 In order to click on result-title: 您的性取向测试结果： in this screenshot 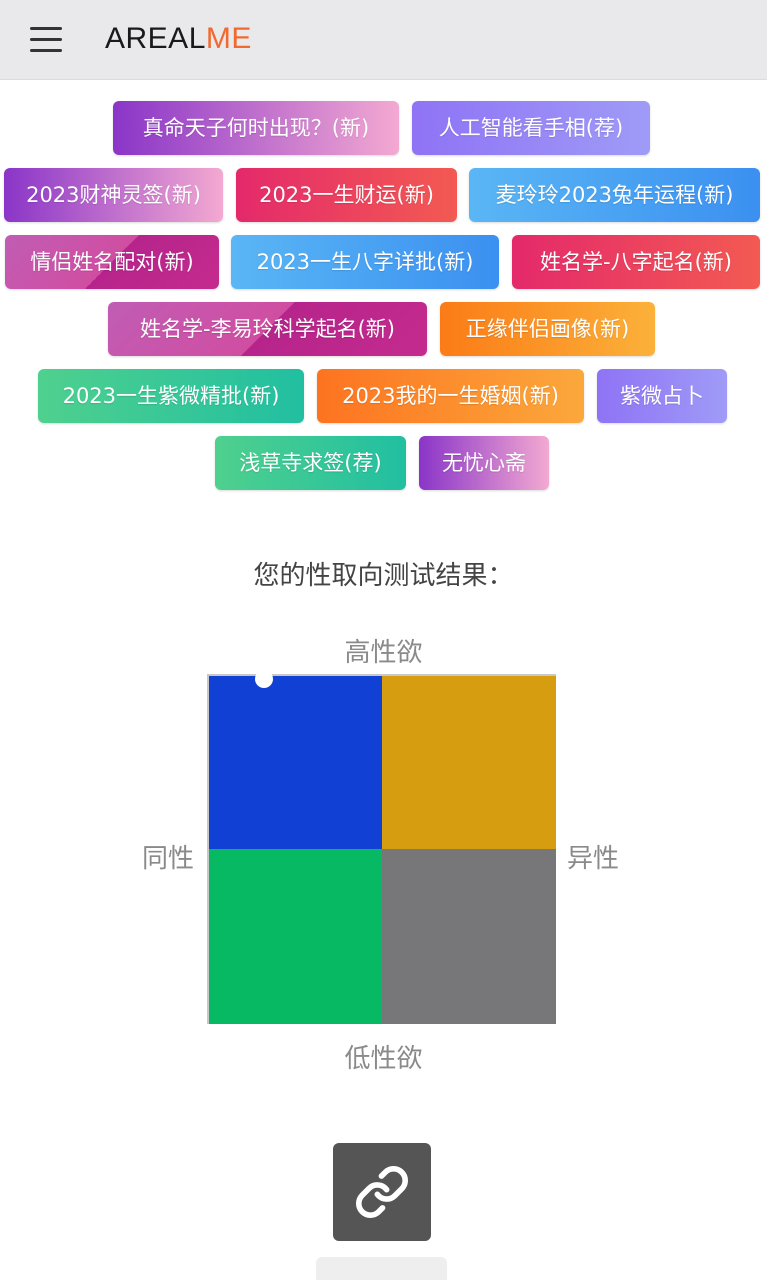, I will do `click(383, 576)`.